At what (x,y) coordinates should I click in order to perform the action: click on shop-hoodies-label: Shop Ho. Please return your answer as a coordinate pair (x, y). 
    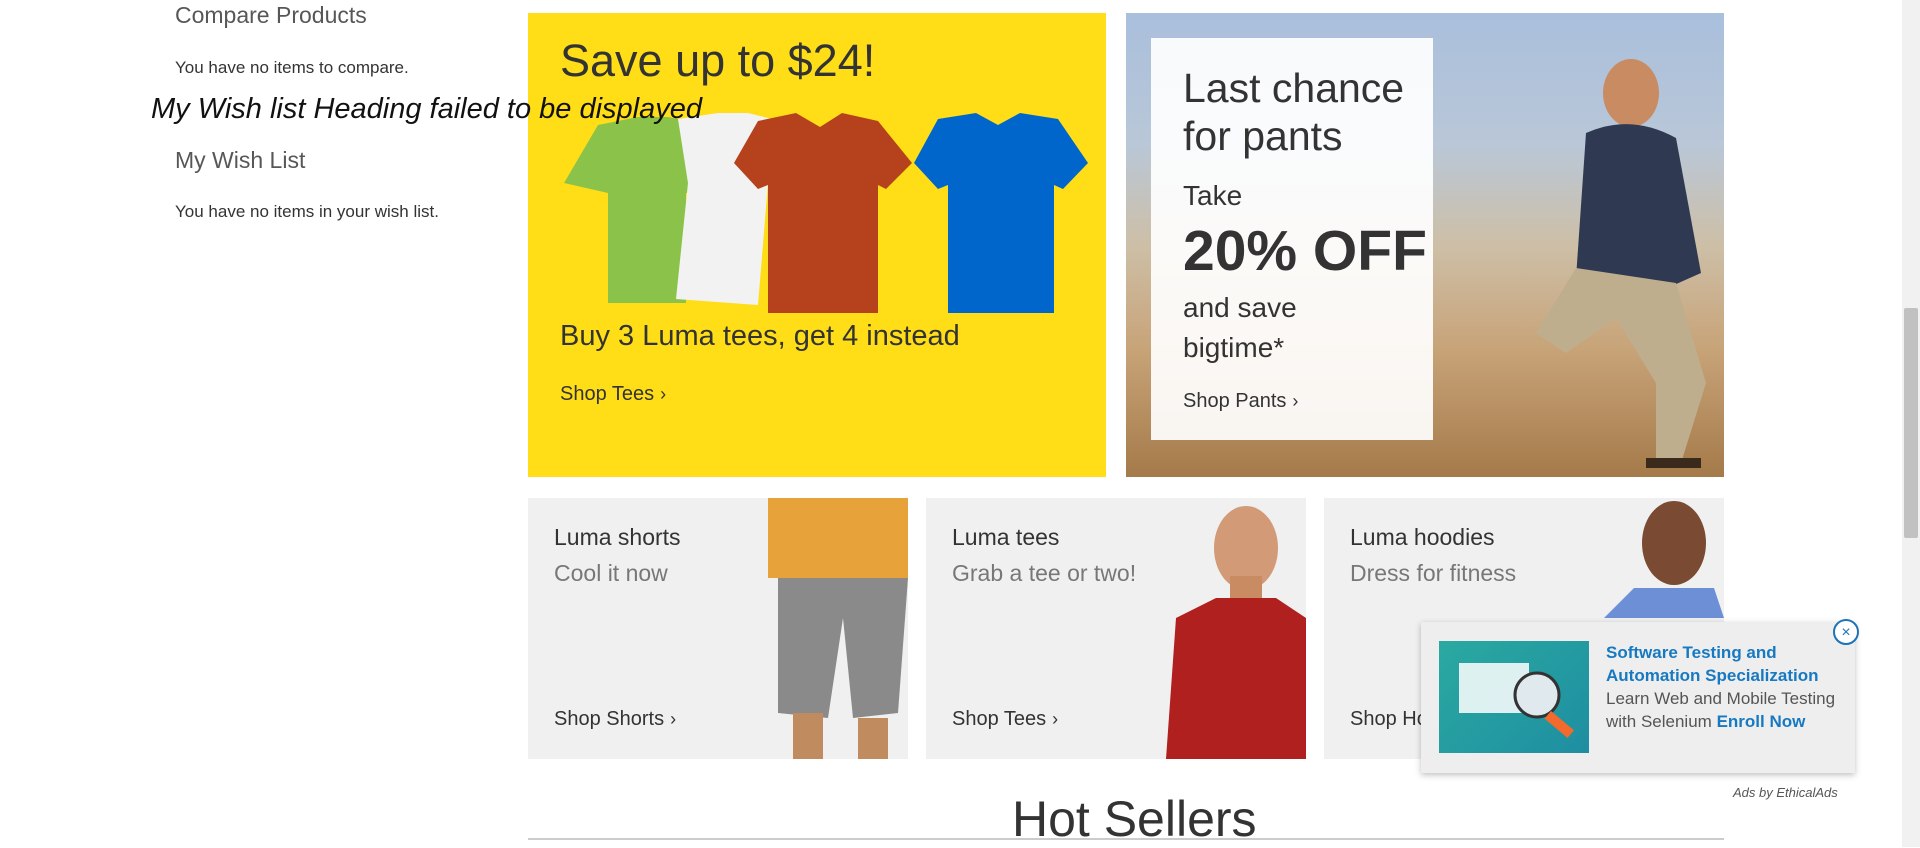
    Looking at the image, I should click on (1389, 719).